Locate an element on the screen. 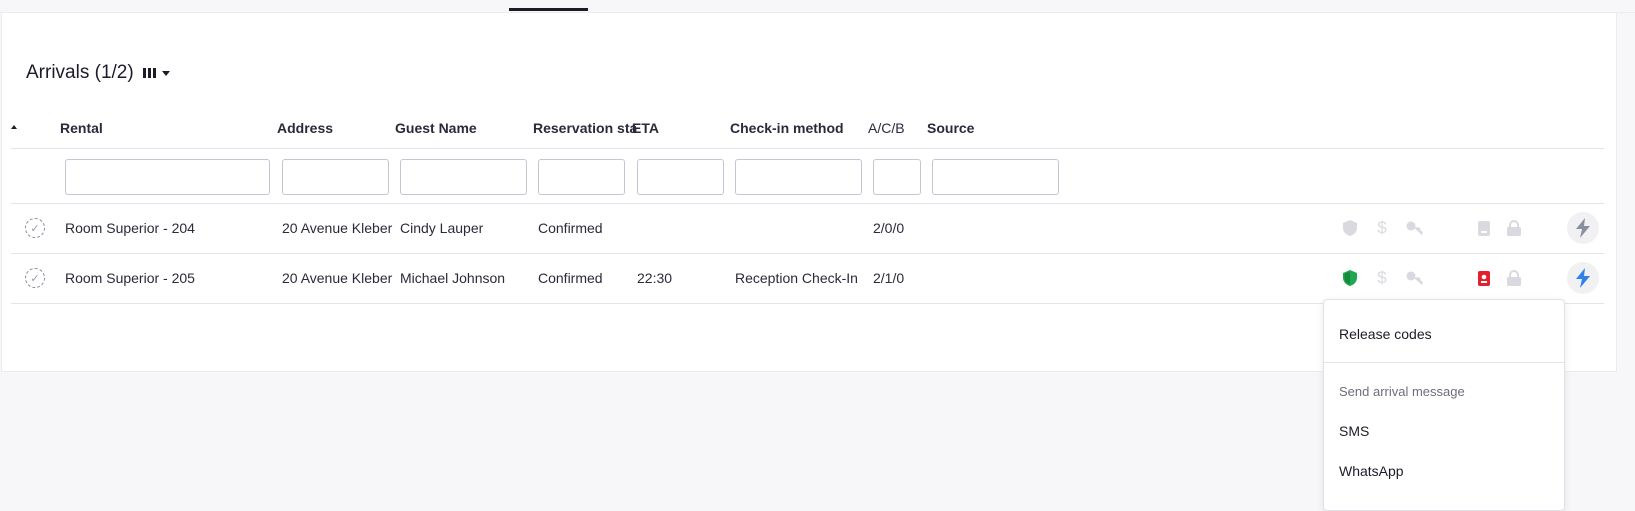  active-tab-indicator is located at coordinates (548, 9).